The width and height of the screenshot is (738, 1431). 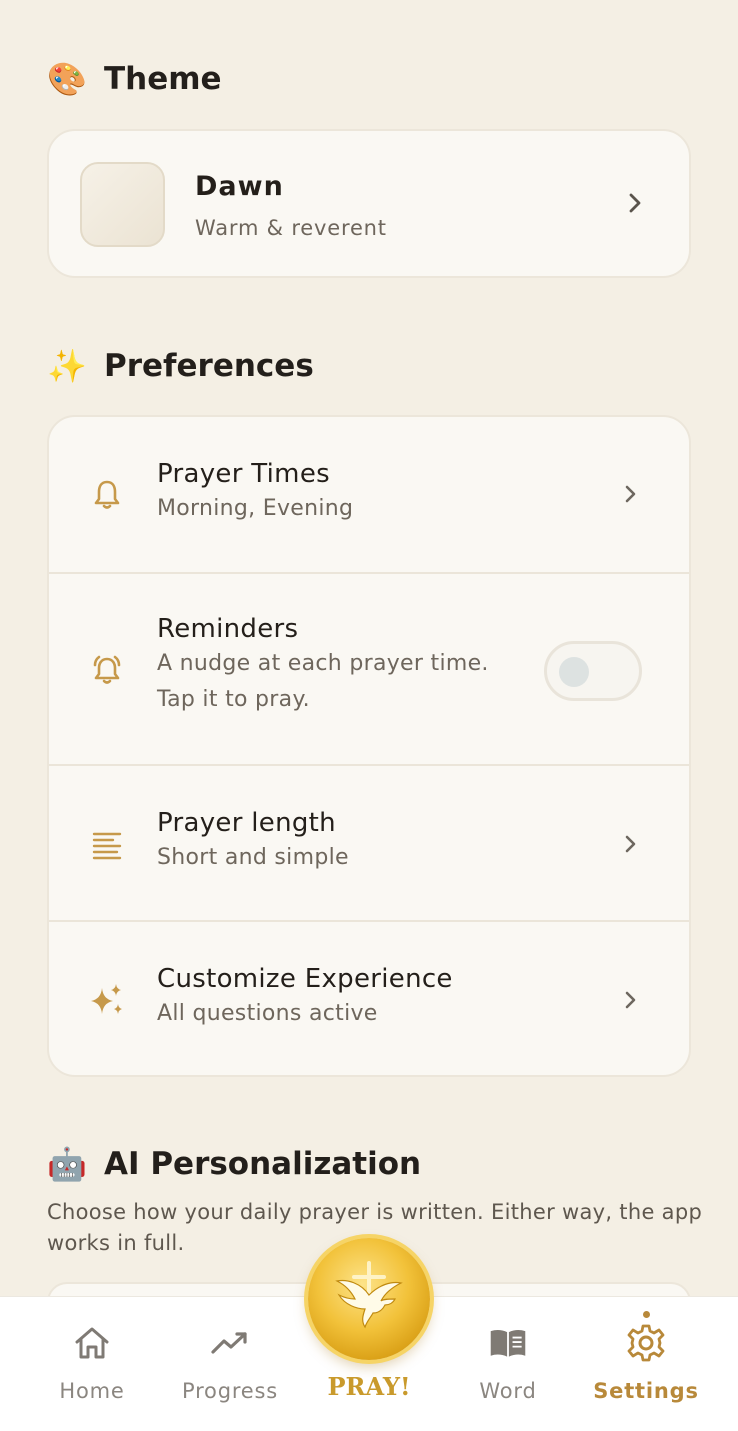 What do you see at coordinates (508, 1364) in the screenshot?
I see `nav-word: Word` at bounding box center [508, 1364].